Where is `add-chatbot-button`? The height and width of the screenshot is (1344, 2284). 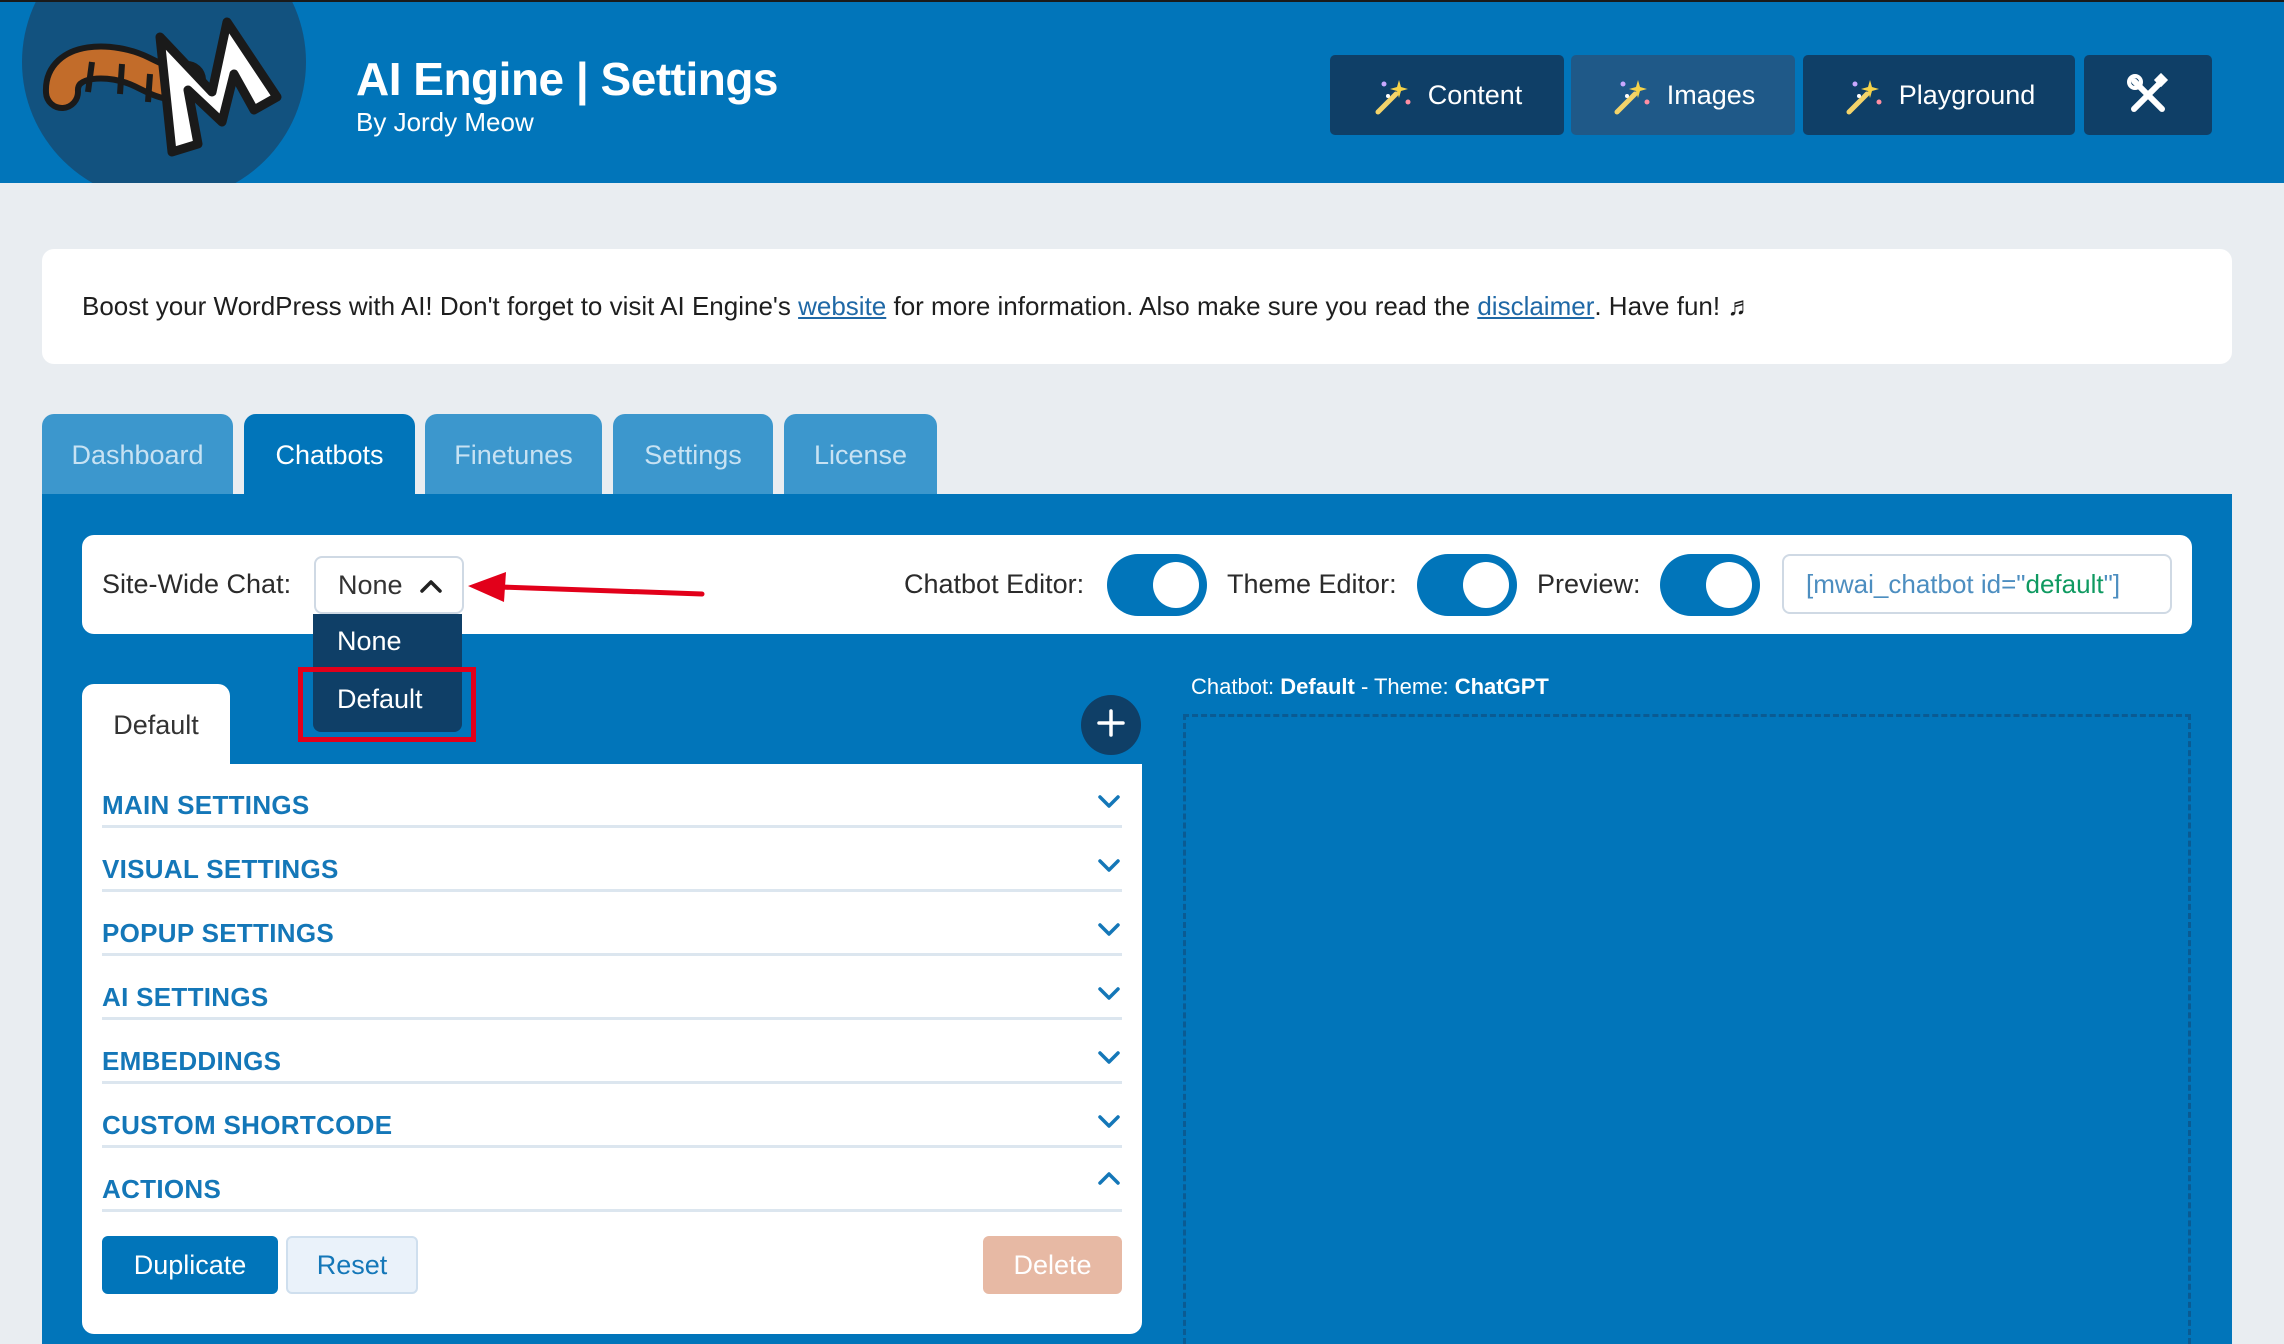 add-chatbot-button is located at coordinates (1111, 725).